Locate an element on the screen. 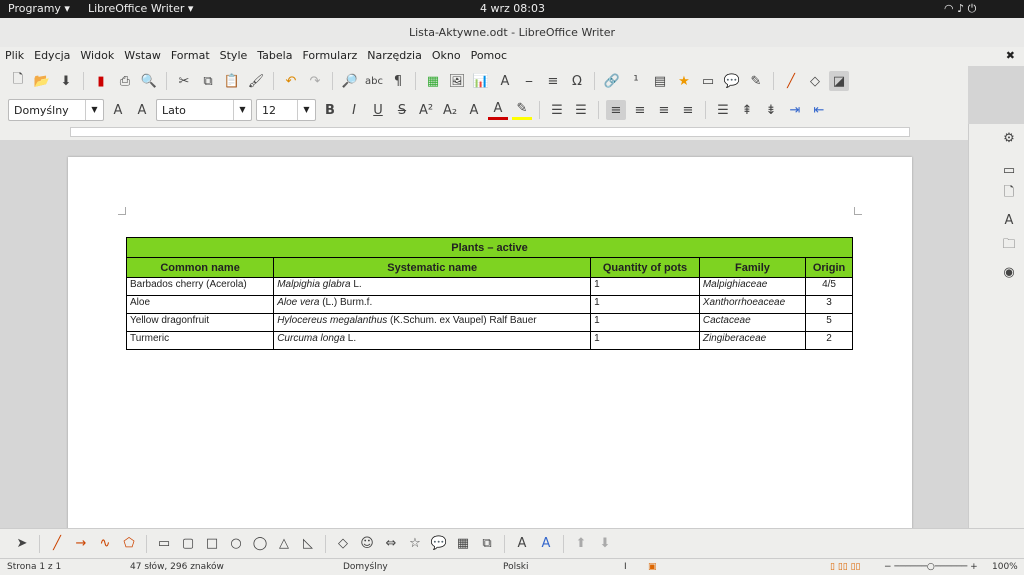 The image size is (1024, 575). insert-table-icon: ▦ is located at coordinates (433, 81).